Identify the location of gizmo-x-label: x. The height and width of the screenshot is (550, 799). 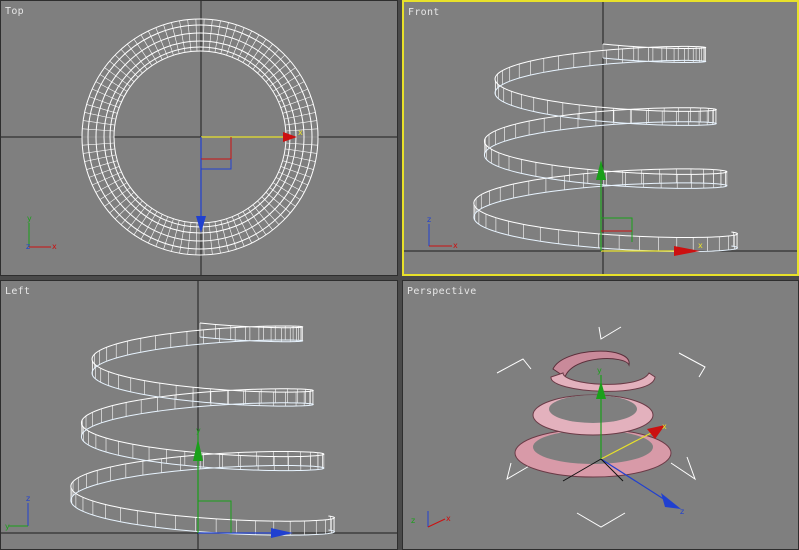
(300, 132).